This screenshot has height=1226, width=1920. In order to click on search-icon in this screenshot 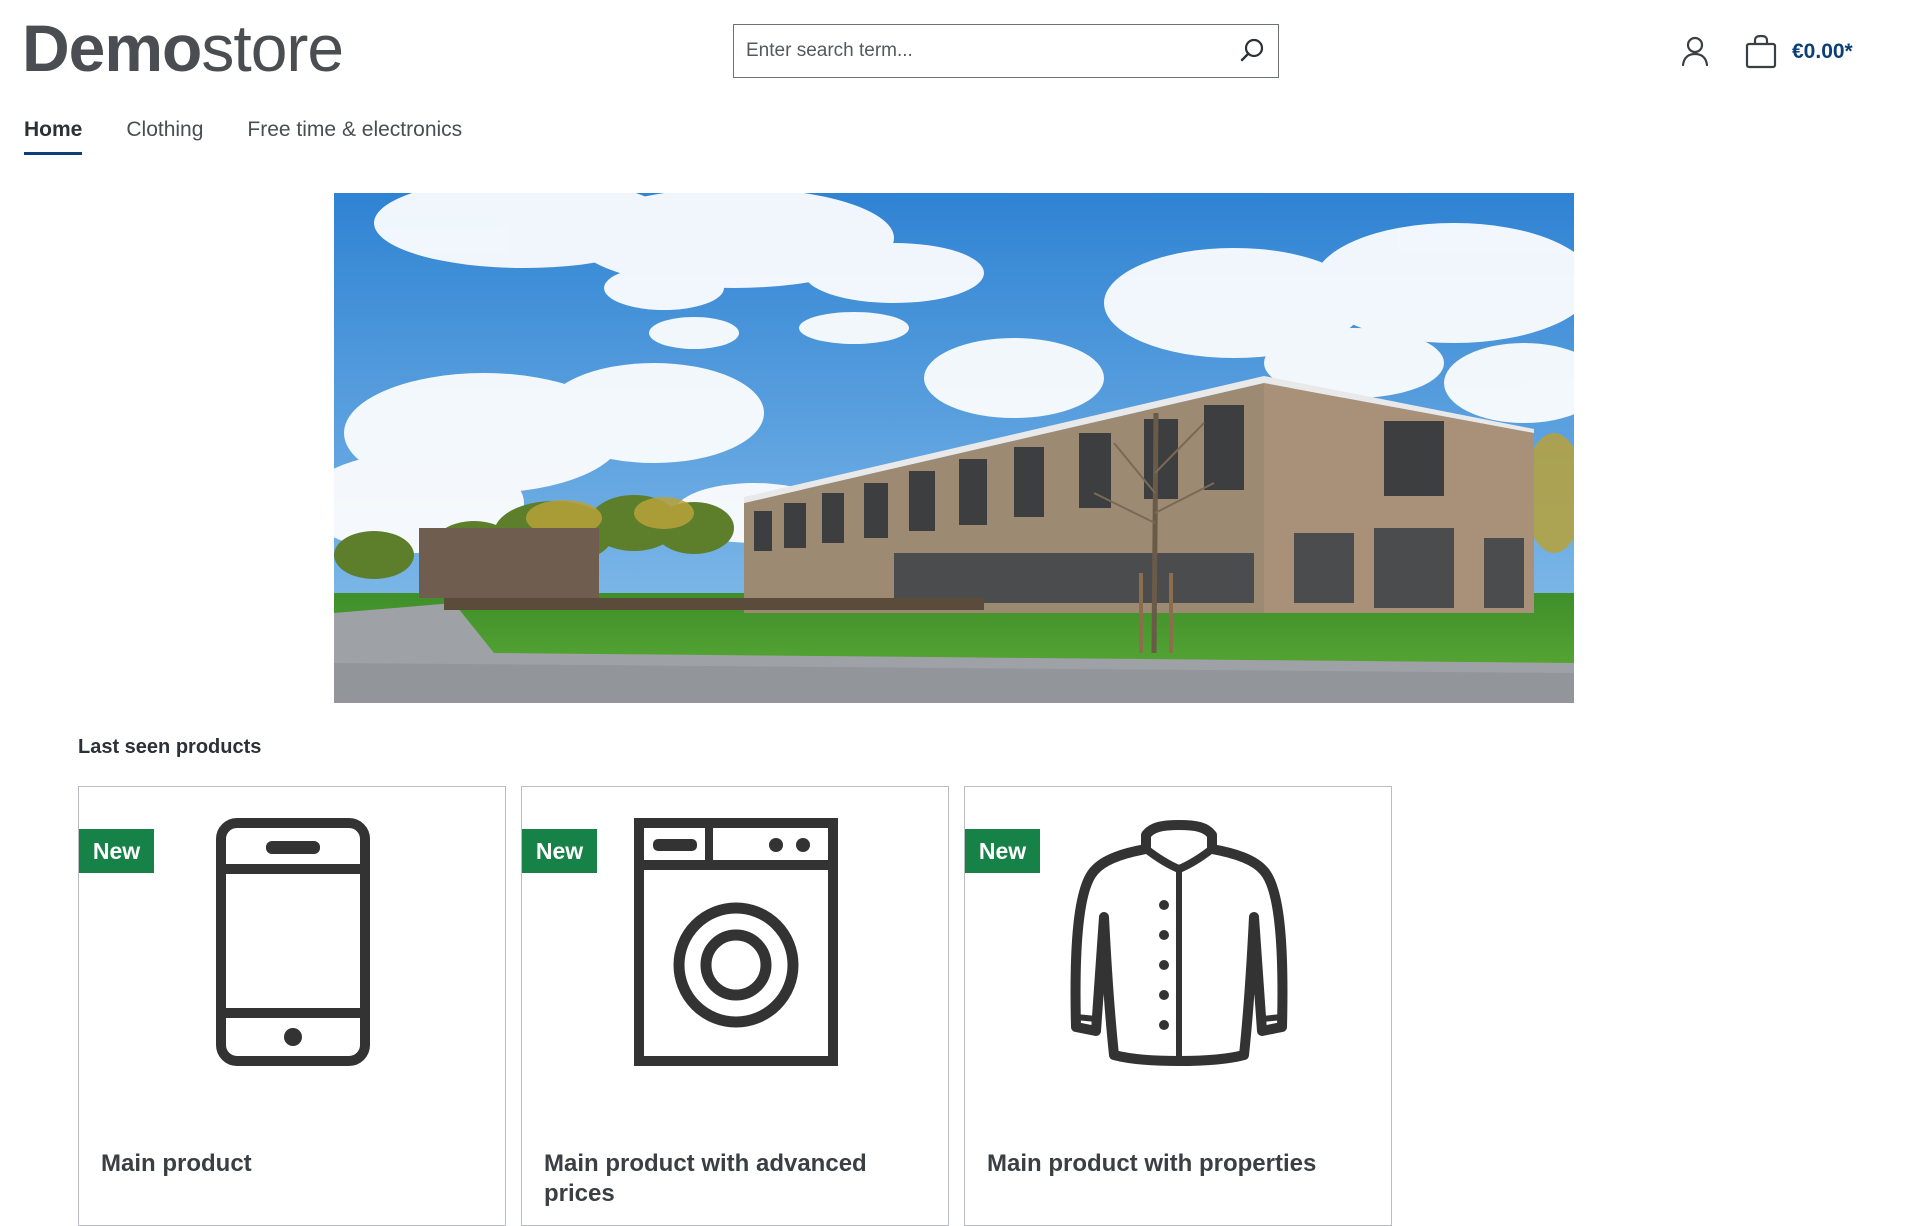, I will do `click(1252, 50)`.